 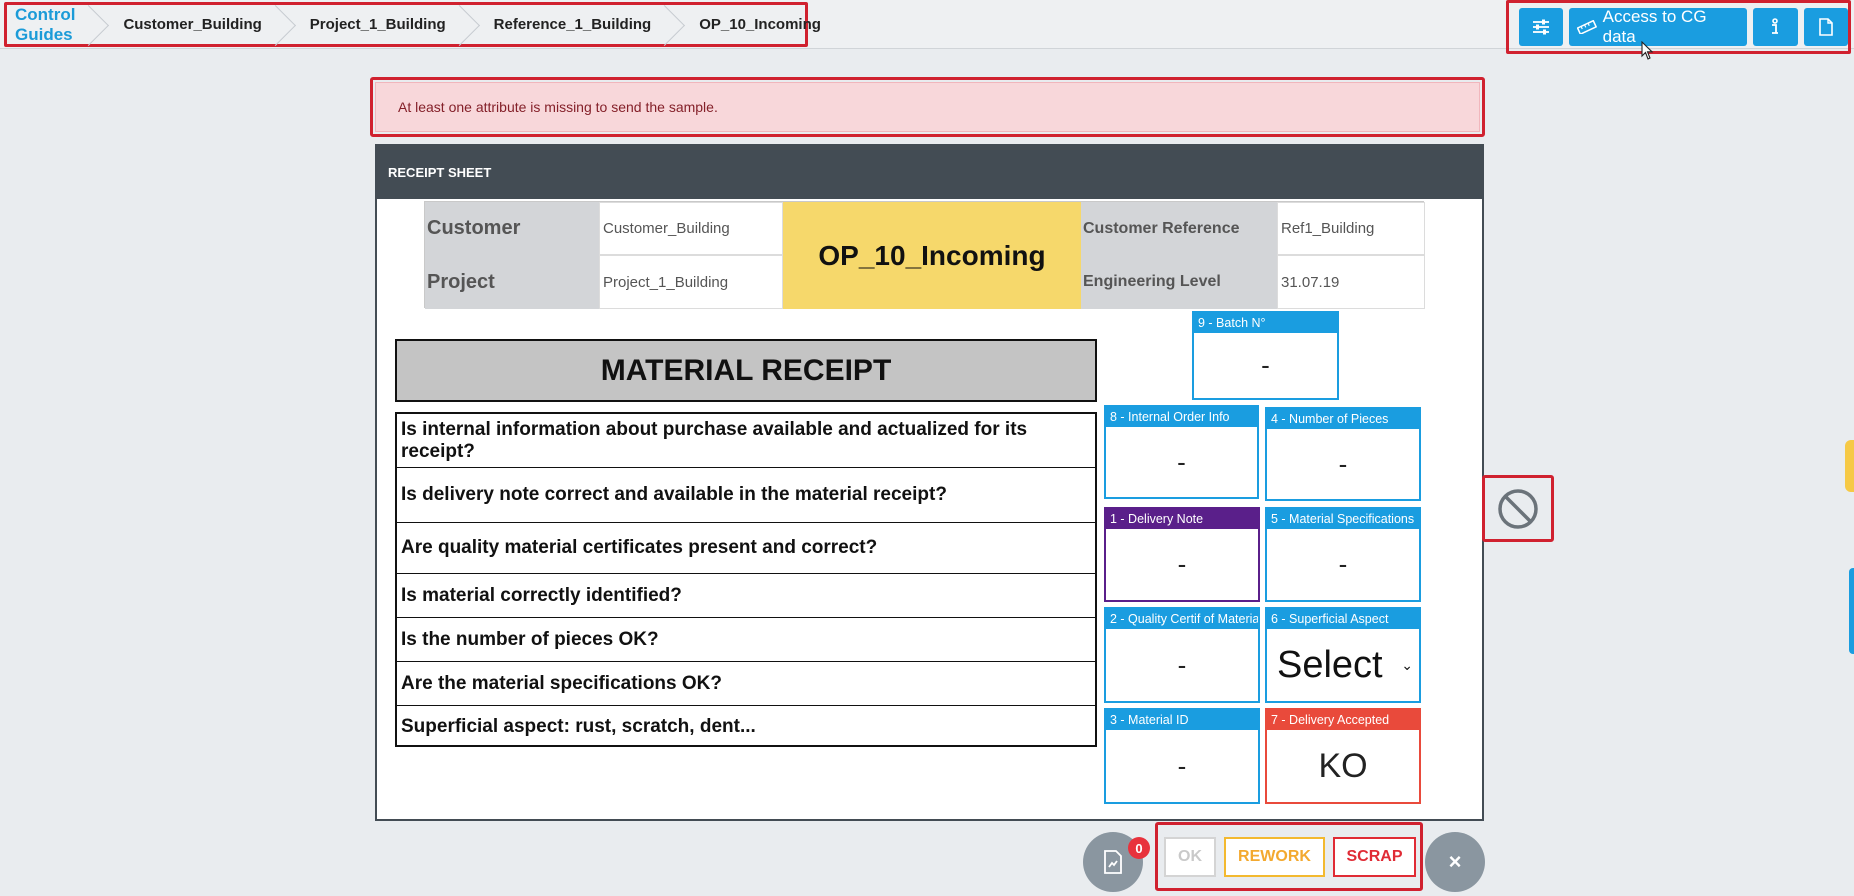 I want to click on internal-order-info-field: 8 - Internal Order Info -, so click(x=1181, y=452).